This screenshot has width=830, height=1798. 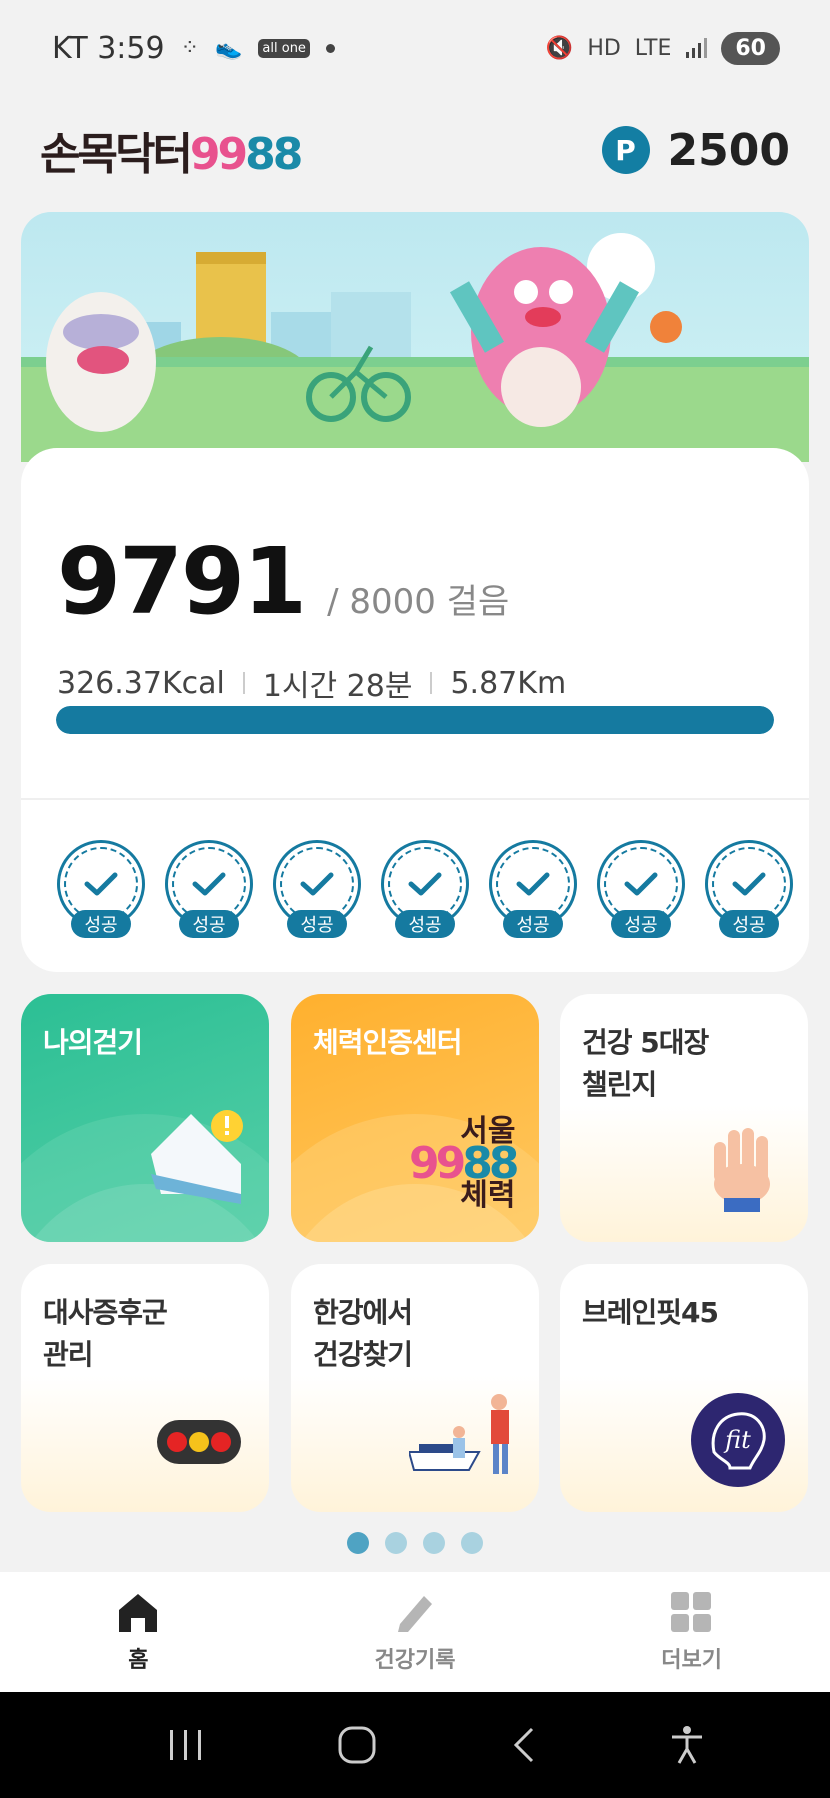 What do you see at coordinates (415, 48) in the screenshot?
I see `status-bar: KT 3:59 ⁘ 👟 all one 🔇 HD LTE 60` at bounding box center [415, 48].